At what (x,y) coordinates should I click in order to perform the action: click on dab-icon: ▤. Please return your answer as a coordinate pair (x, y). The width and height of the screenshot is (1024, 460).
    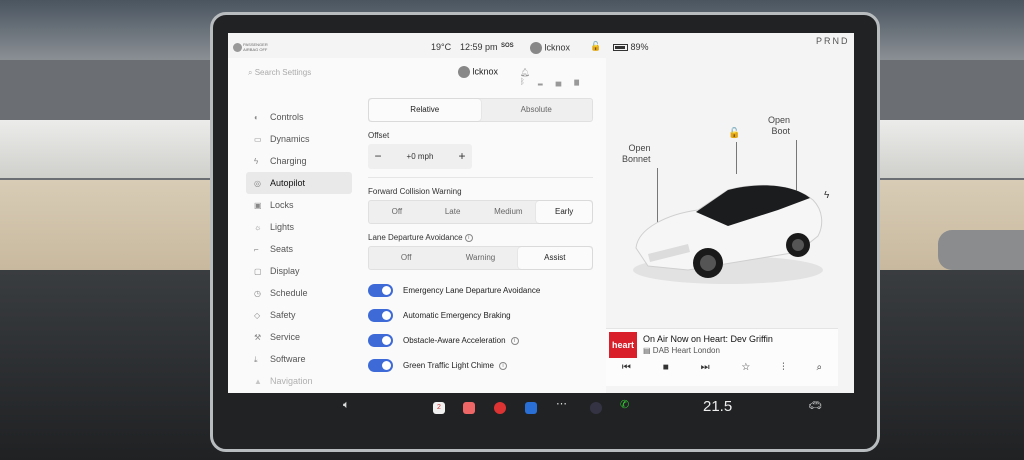
    Looking at the image, I should click on (647, 350).